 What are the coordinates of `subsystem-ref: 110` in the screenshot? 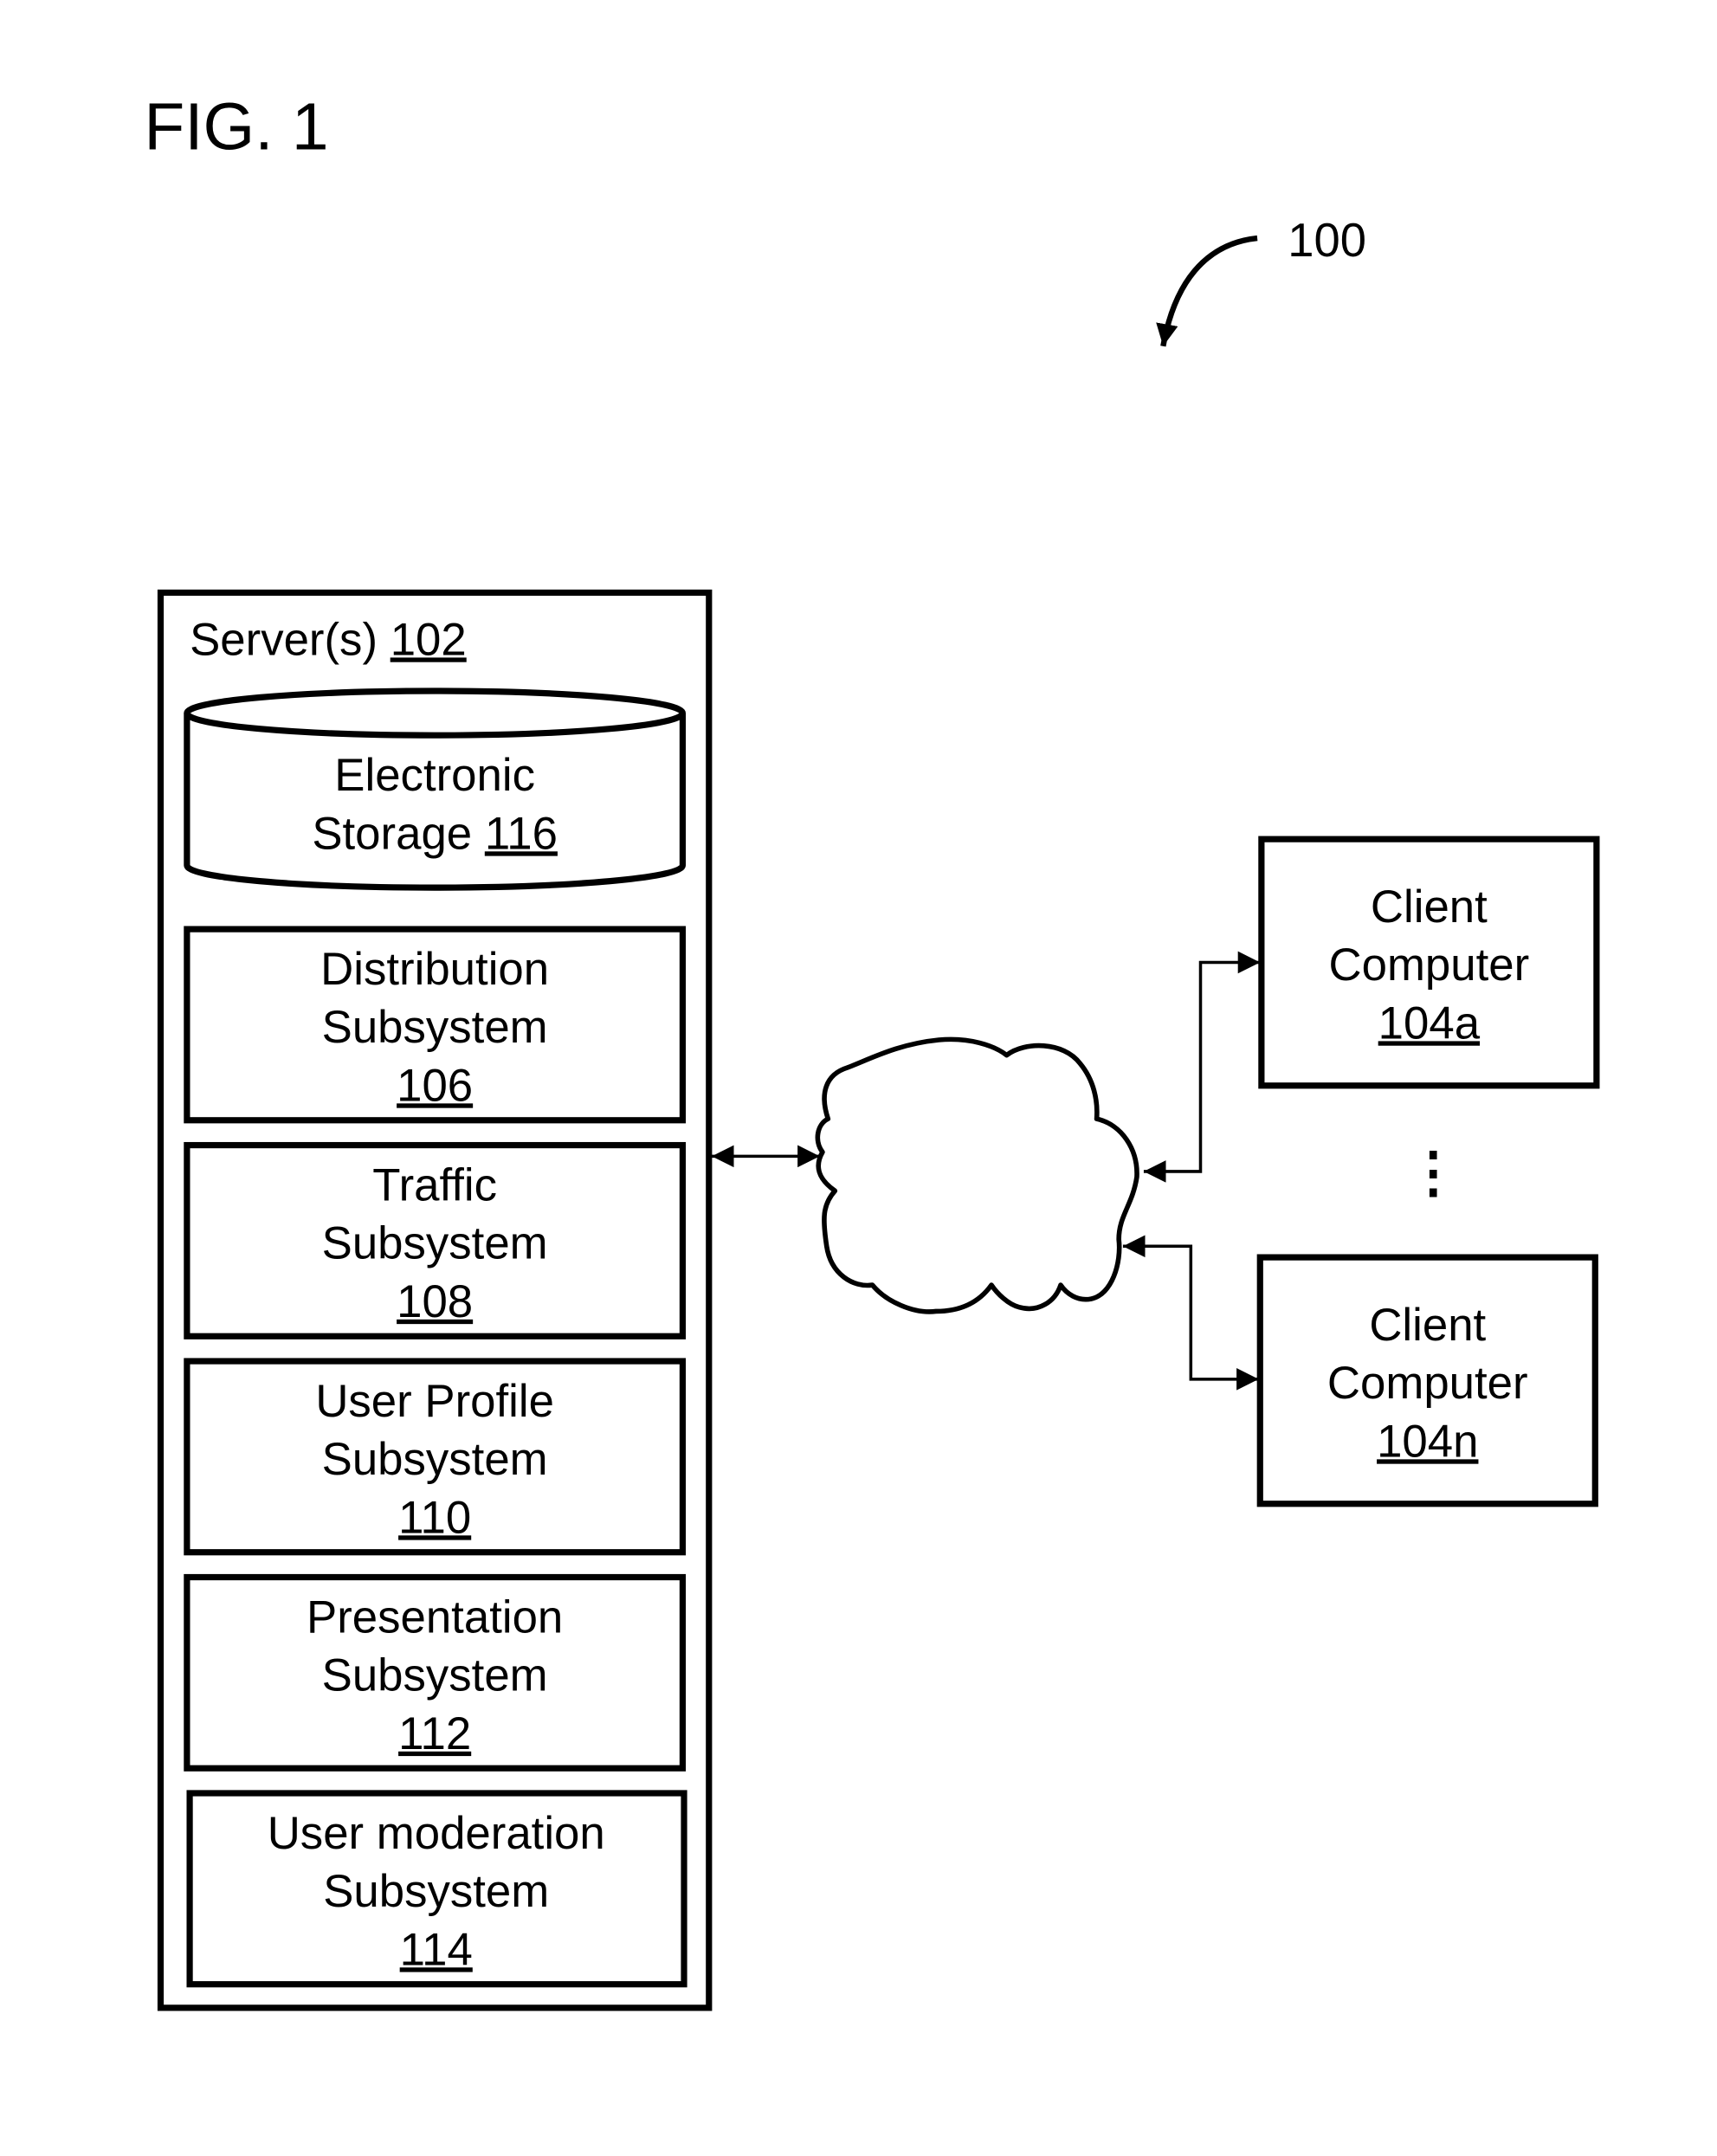 It's located at (434, 1517).